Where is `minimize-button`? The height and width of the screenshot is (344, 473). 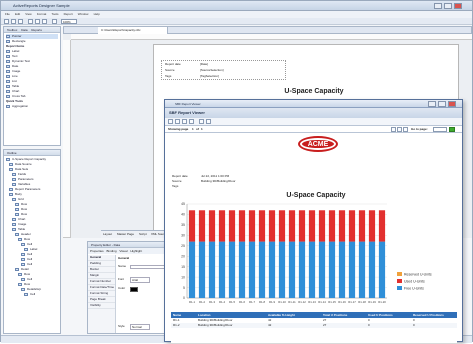
minimize-button is located at coordinates (438, 6).